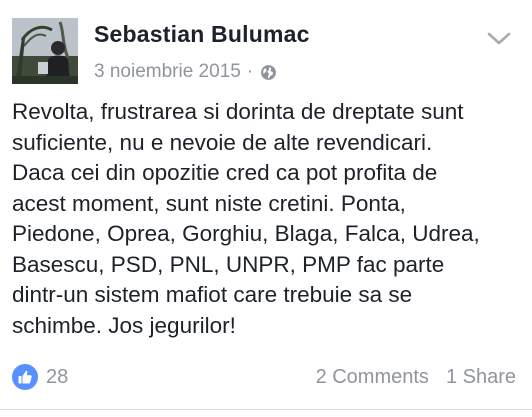 Image resolution: width=532 pixels, height=417 pixels. I want to click on like-thumb-icon, so click(25, 377).